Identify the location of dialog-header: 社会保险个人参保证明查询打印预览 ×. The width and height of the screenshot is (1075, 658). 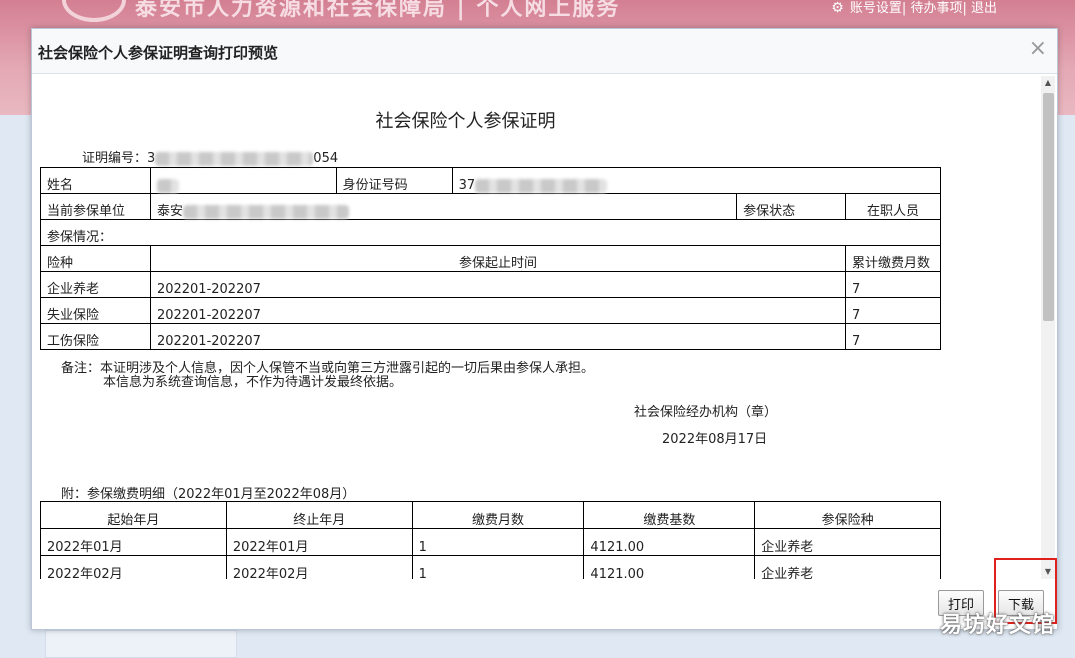
(544, 51).